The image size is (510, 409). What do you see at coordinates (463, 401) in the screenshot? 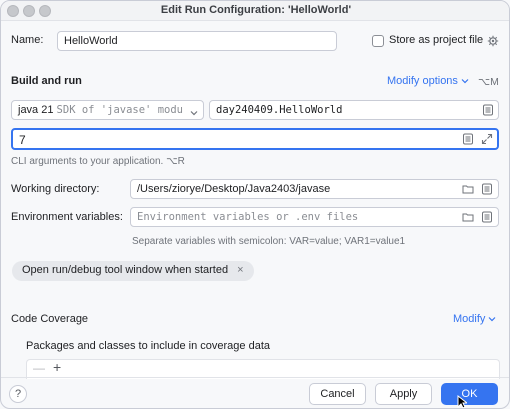
I see `cursor-icon` at bounding box center [463, 401].